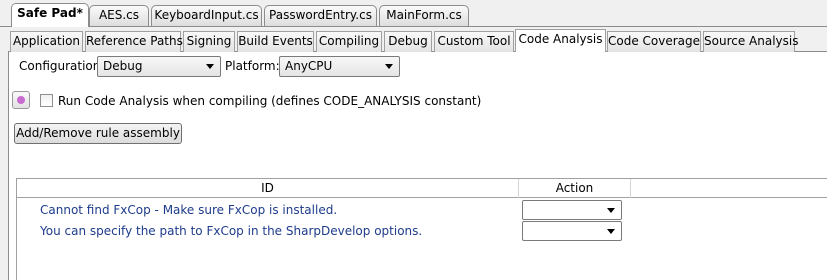  Describe the element at coordinates (46, 41) in the screenshot. I see `tab-application: Application` at that location.